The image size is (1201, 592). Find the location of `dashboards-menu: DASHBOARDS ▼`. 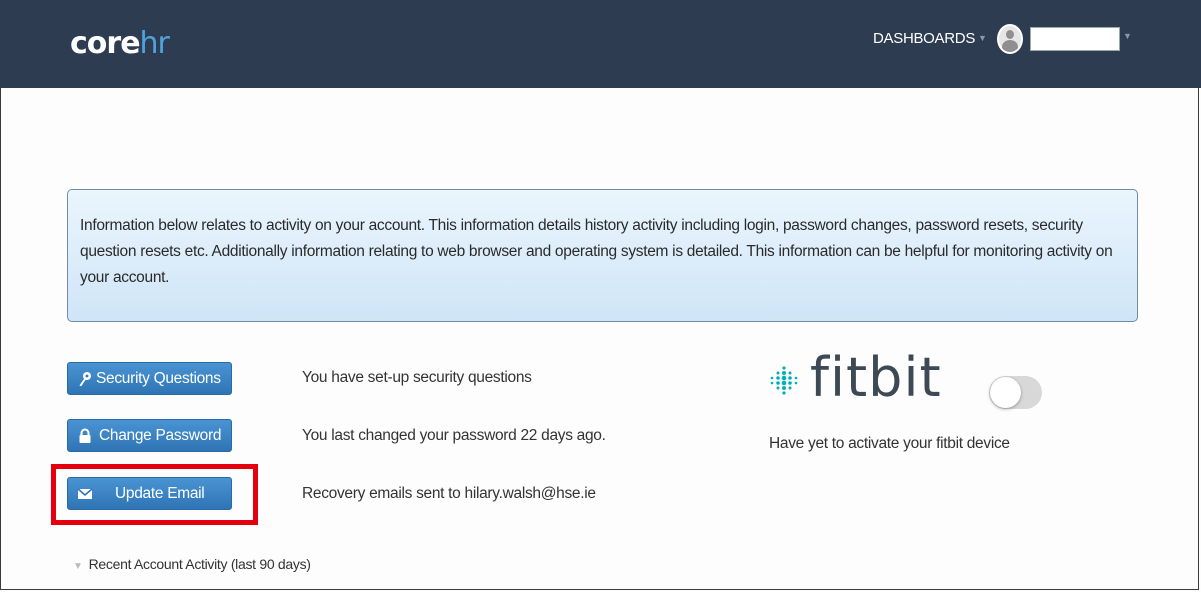

dashboards-menu: DASHBOARDS ▼ is located at coordinates (930, 38).